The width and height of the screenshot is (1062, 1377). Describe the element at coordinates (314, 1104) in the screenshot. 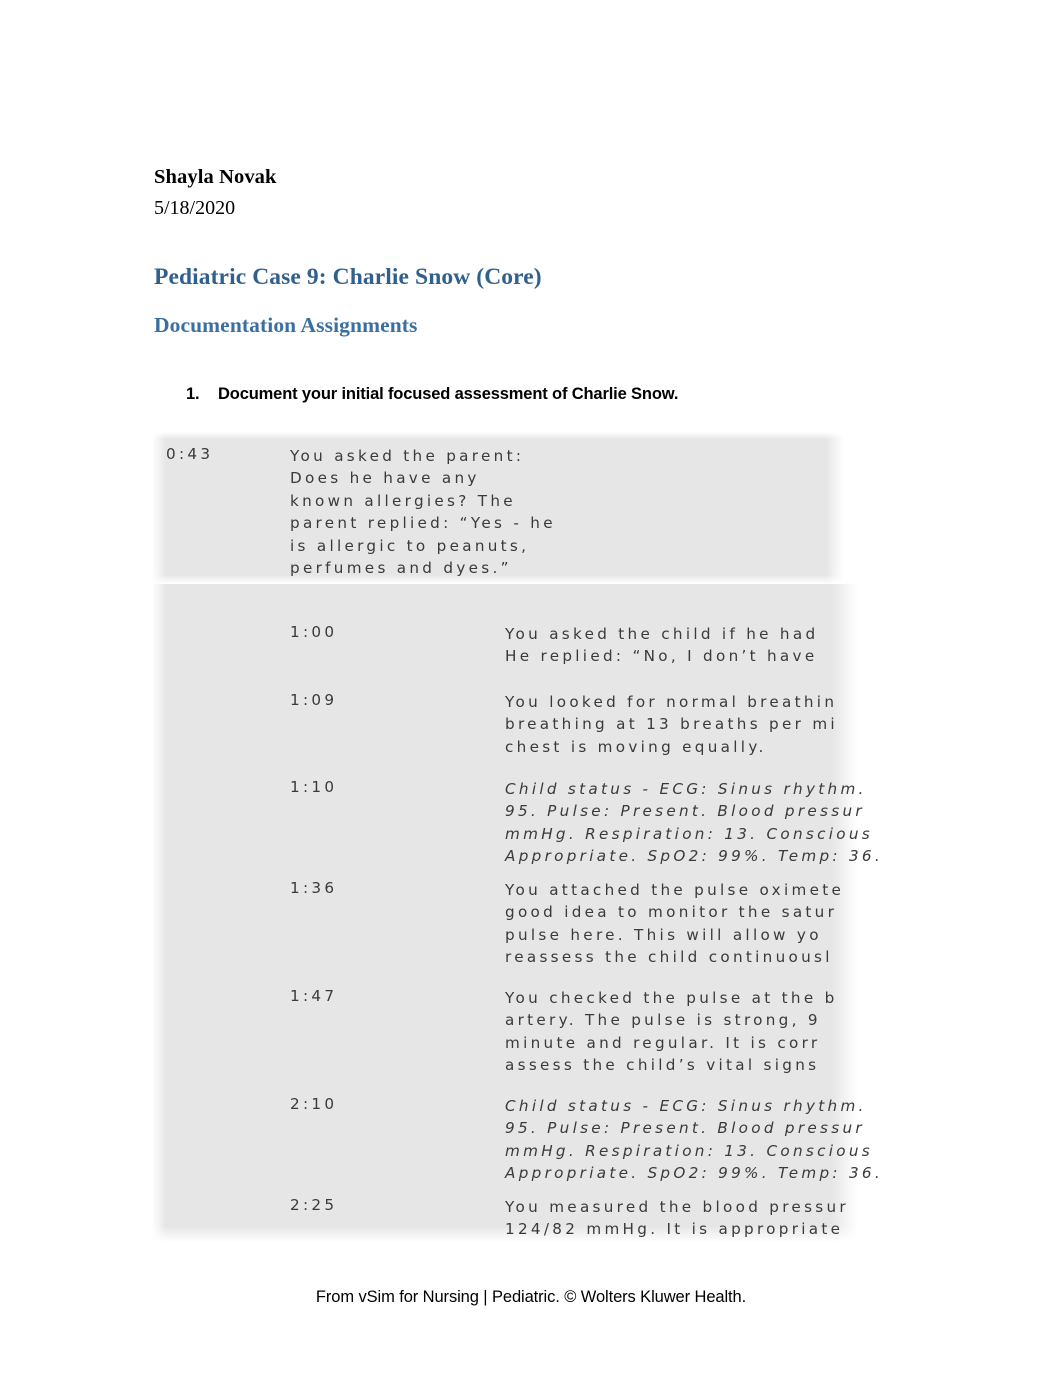

I see `log-entry-time: 2:10` at that location.